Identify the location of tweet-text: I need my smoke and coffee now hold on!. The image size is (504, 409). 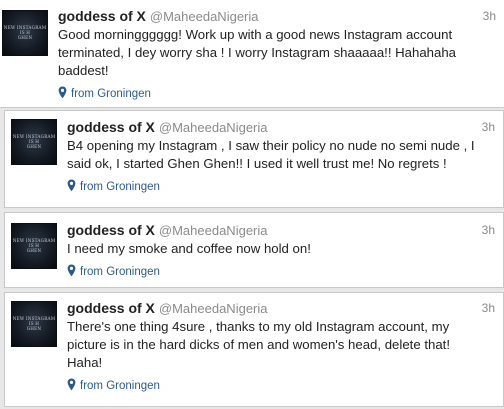
(189, 248).